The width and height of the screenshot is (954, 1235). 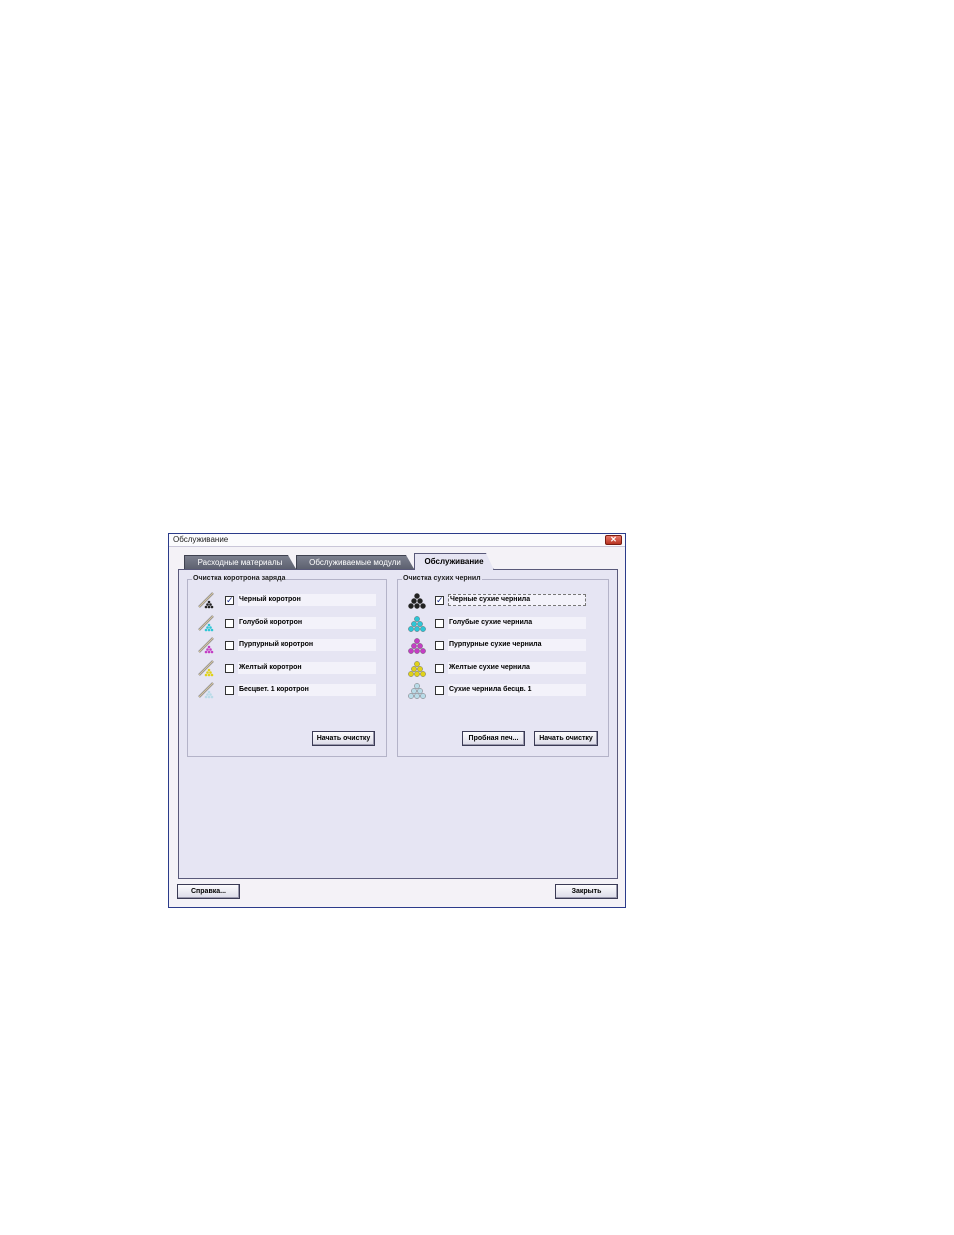 I want to click on item-label: Сухие чернила бесцв. 1, so click(x=517, y=690).